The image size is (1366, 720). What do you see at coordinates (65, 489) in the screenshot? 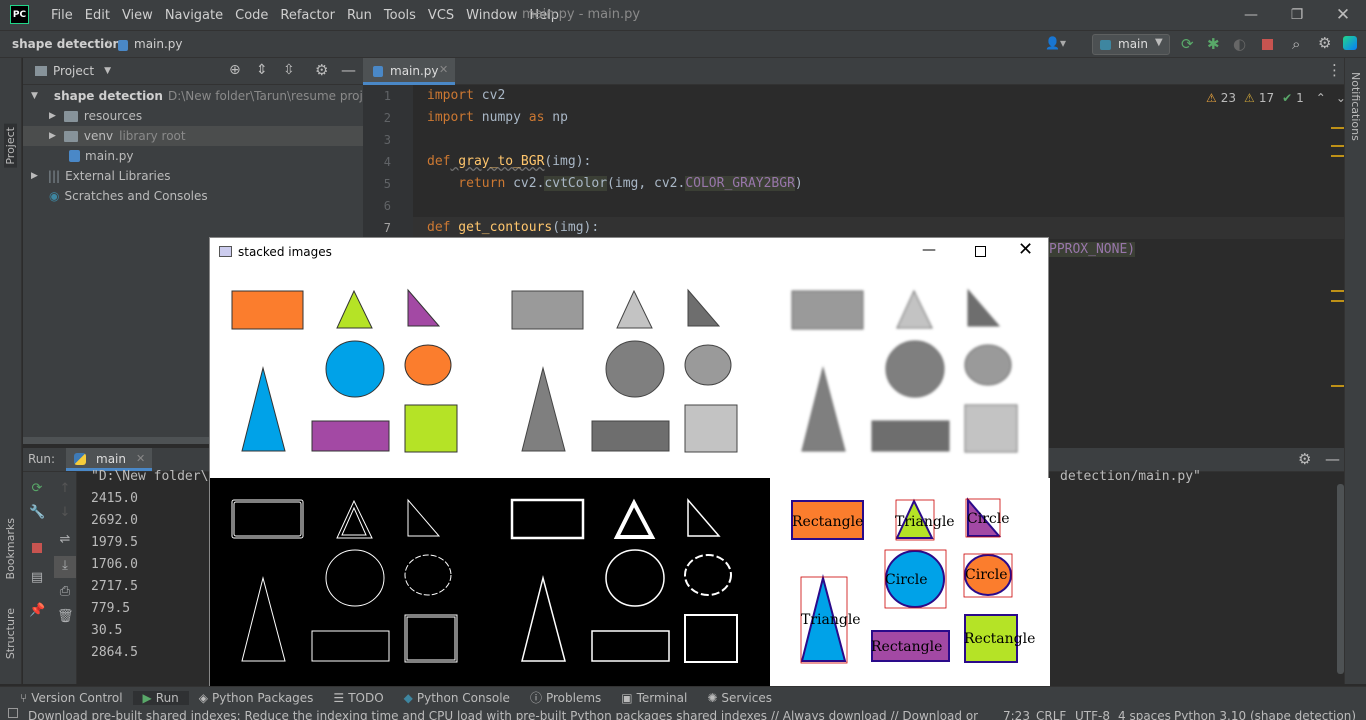
I see `up-arrow-icon: ↑` at bounding box center [65, 489].